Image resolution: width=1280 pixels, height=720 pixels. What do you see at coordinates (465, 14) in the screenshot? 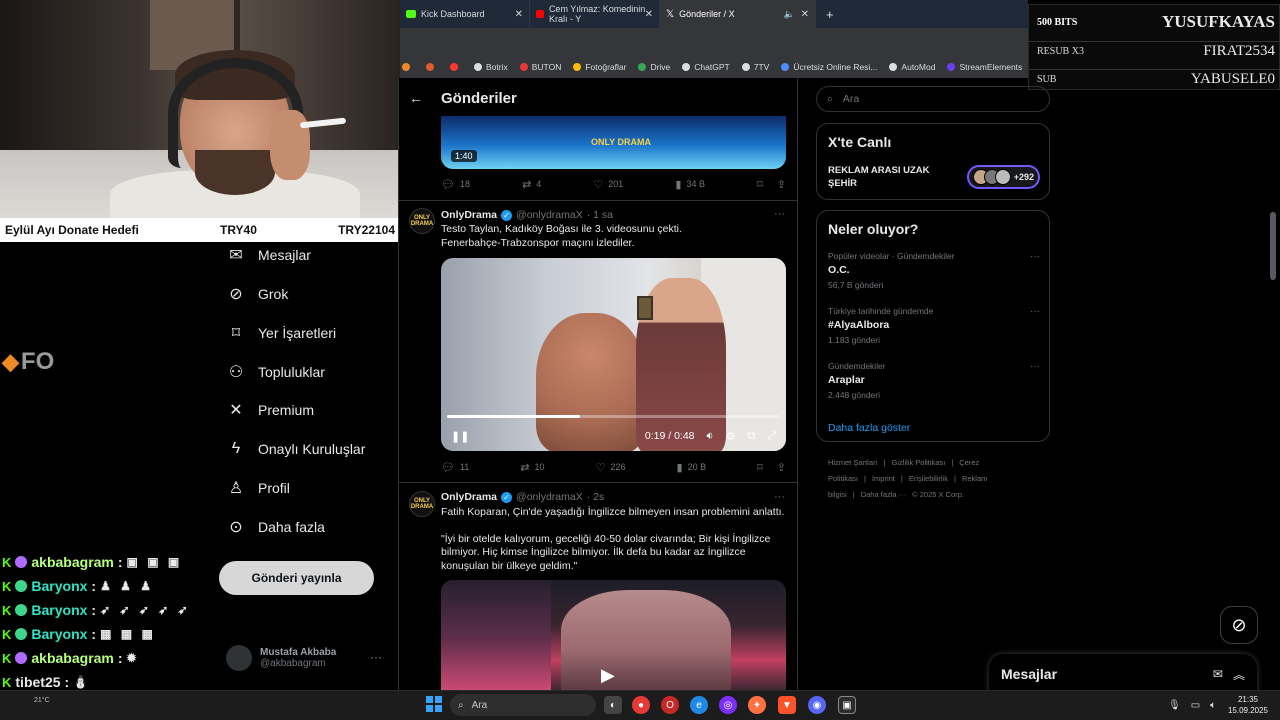
I see `tab-kick-dashboard: Kick Dashboard ✕` at bounding box center [465, 14].